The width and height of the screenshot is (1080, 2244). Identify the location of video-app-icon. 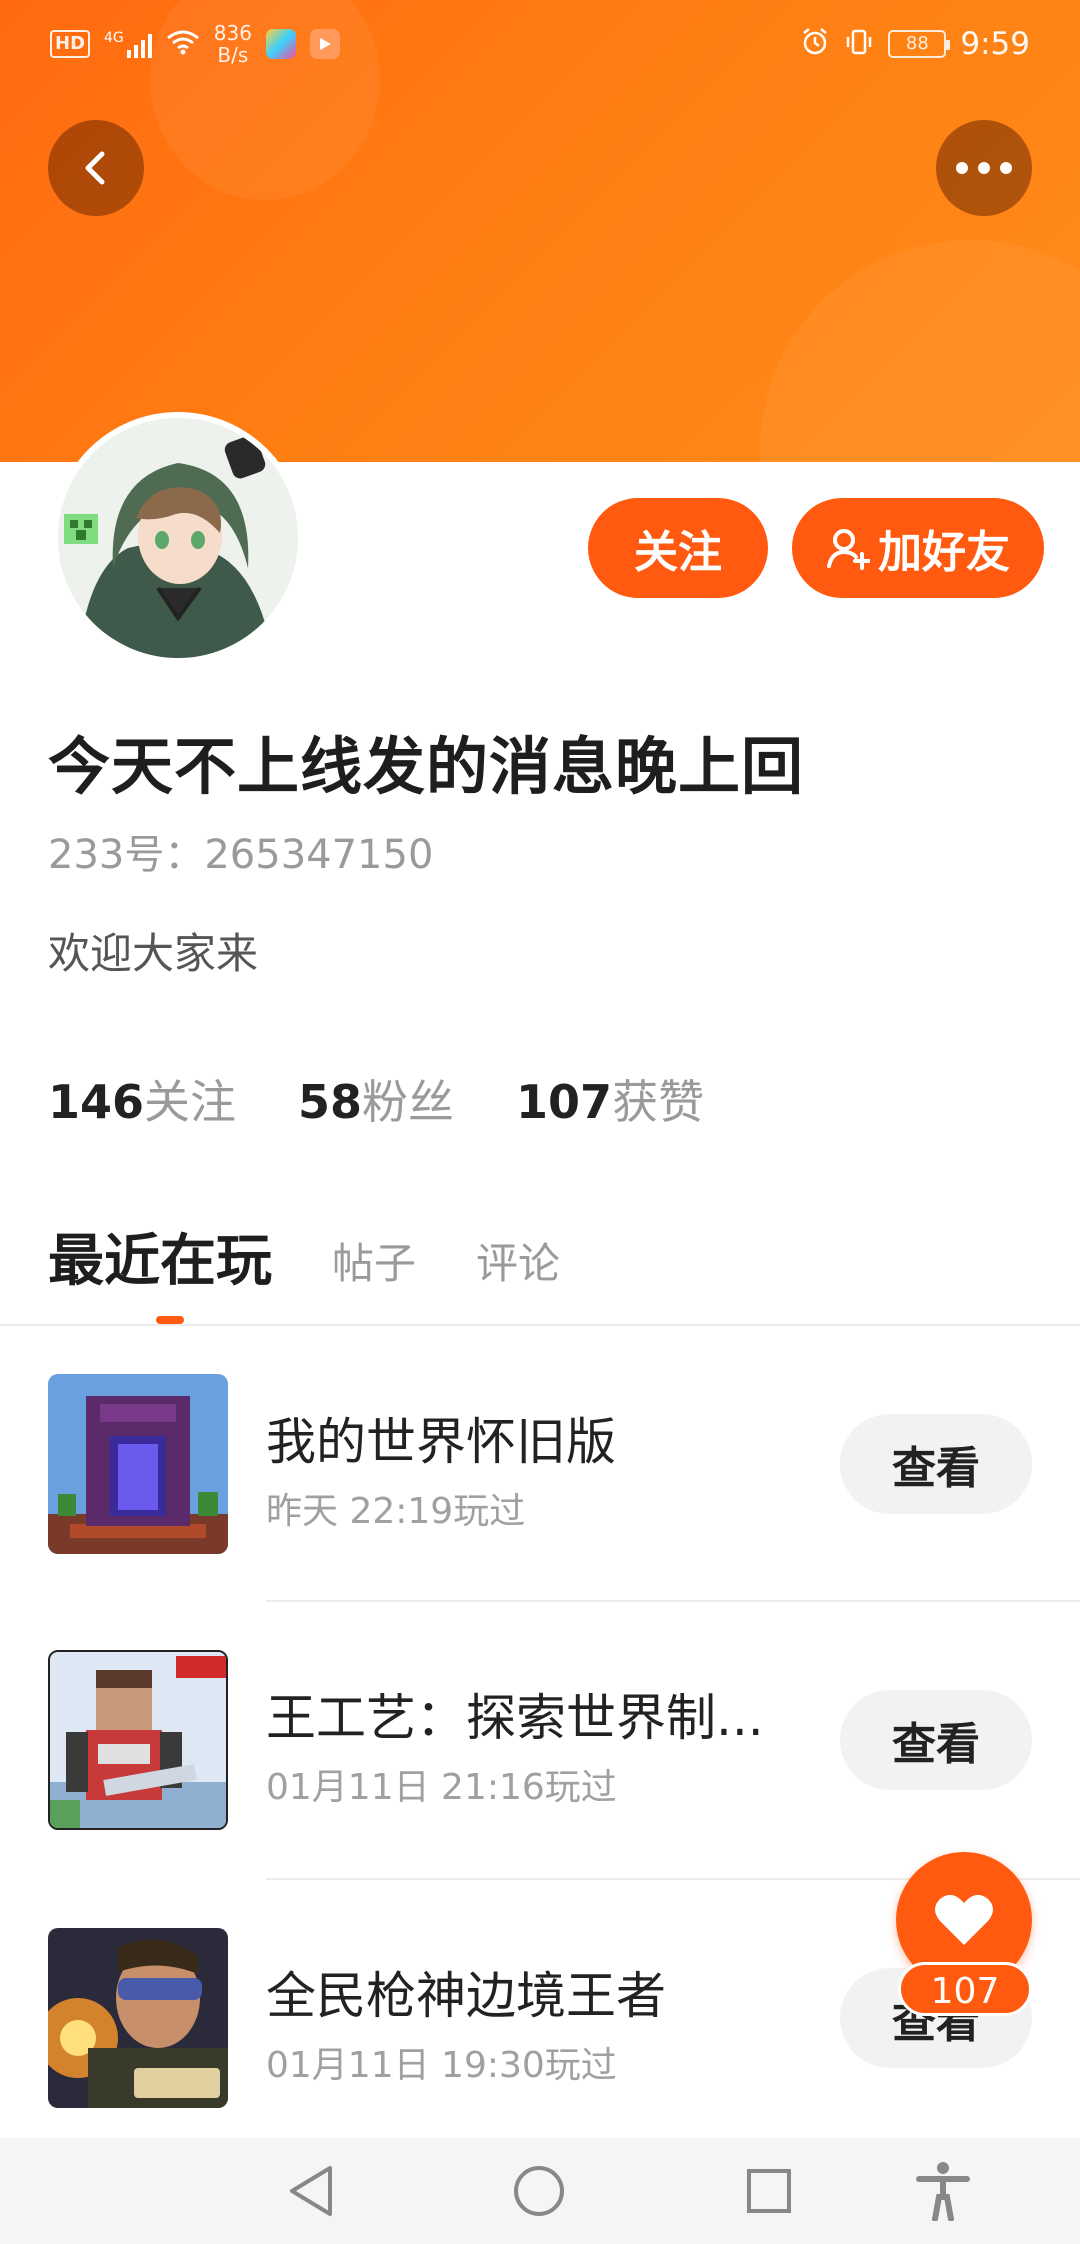
(324, 44).